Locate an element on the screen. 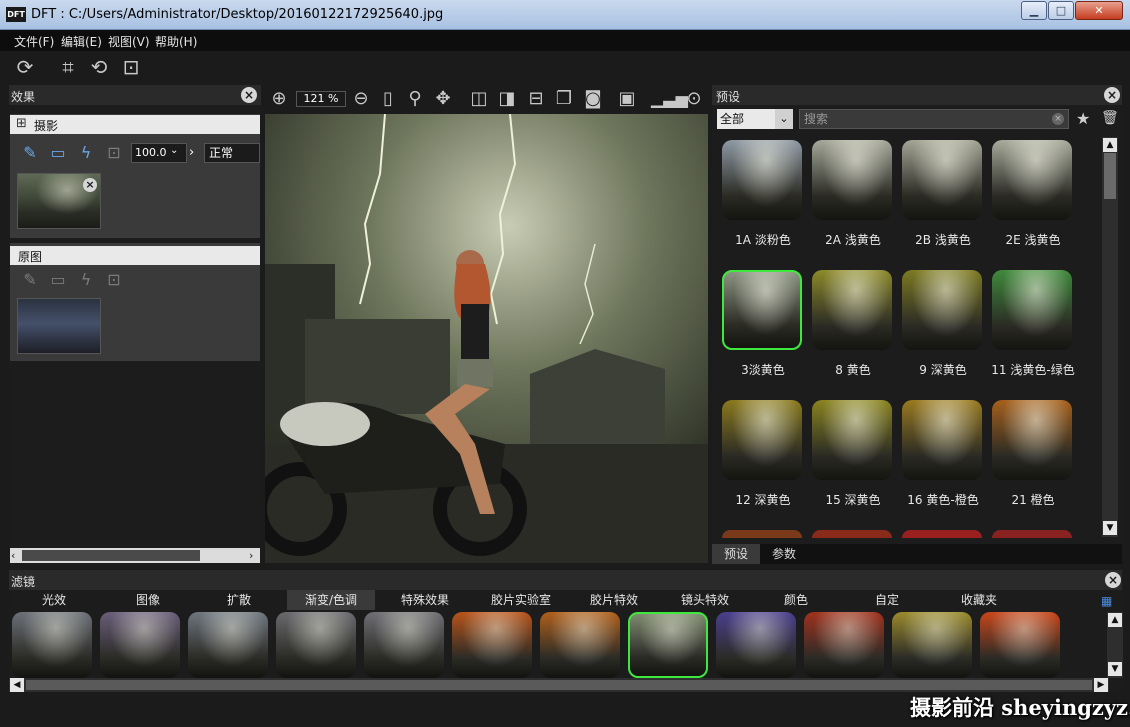 The height and width of the screenshot is (727, 1130). grid-view-icon: ▦ is located at coordinates (1106, 601).